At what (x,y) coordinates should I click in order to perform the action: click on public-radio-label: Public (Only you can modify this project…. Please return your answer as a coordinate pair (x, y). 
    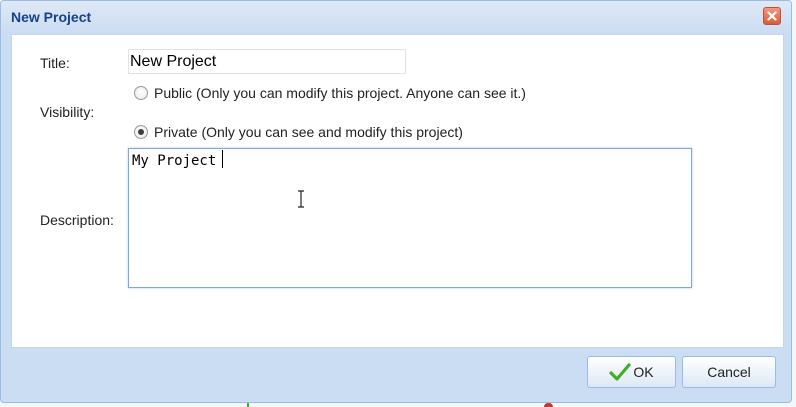
    Looking at the image, I should click on (340, 93).